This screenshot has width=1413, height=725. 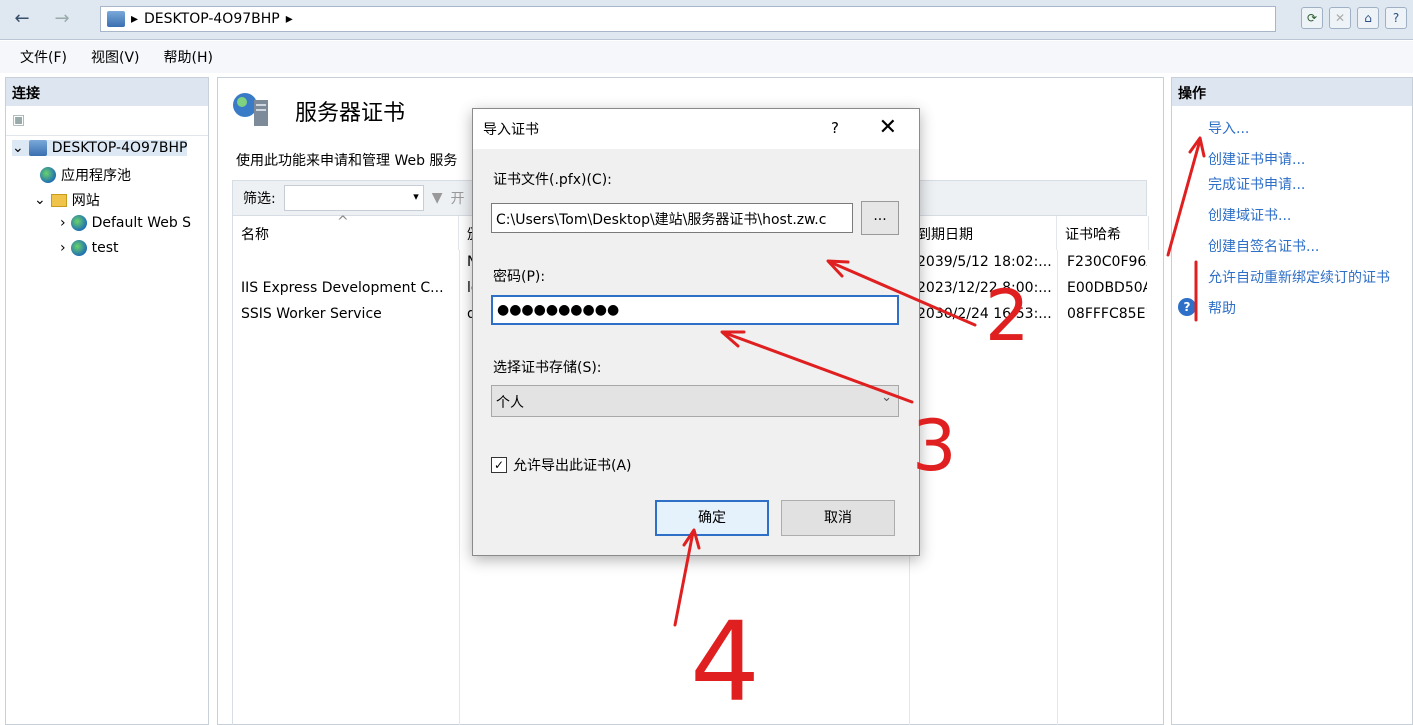 I want to click on tree-item-default-site: › Default Web S, so click(x=125, y=223).